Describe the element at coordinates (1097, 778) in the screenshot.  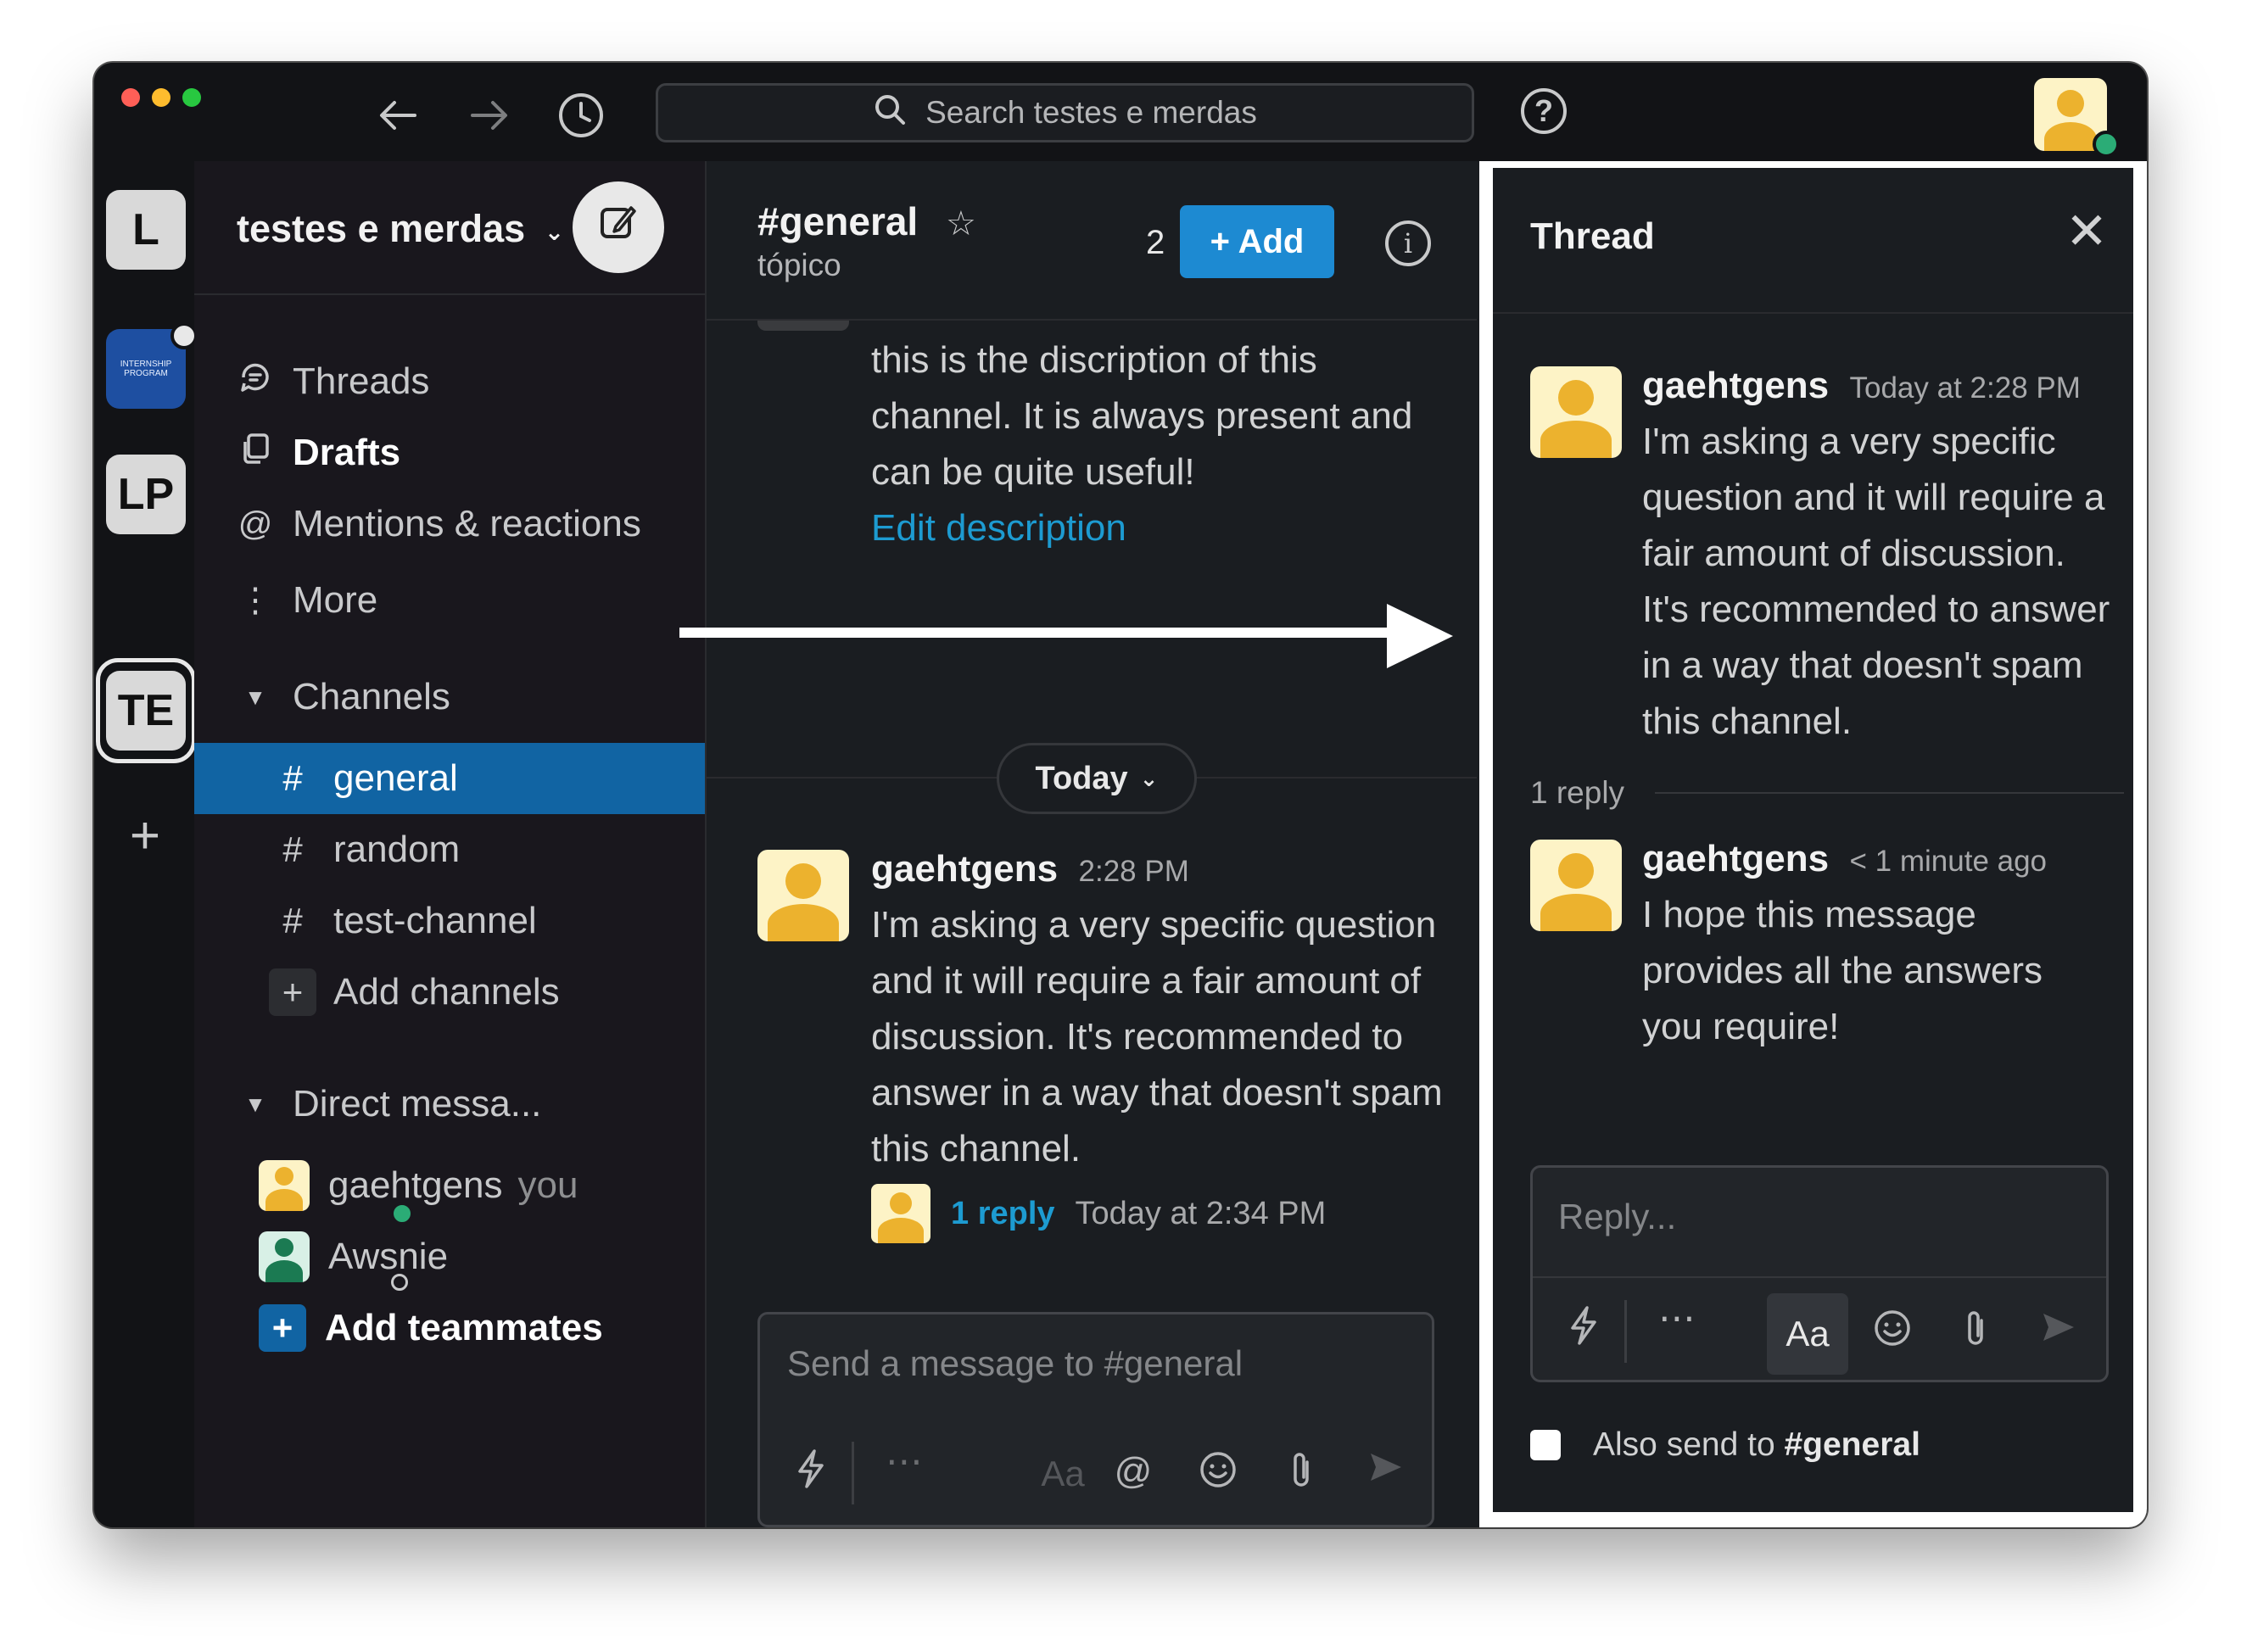
I see `date-divider-button: Today ⌄` at that location.